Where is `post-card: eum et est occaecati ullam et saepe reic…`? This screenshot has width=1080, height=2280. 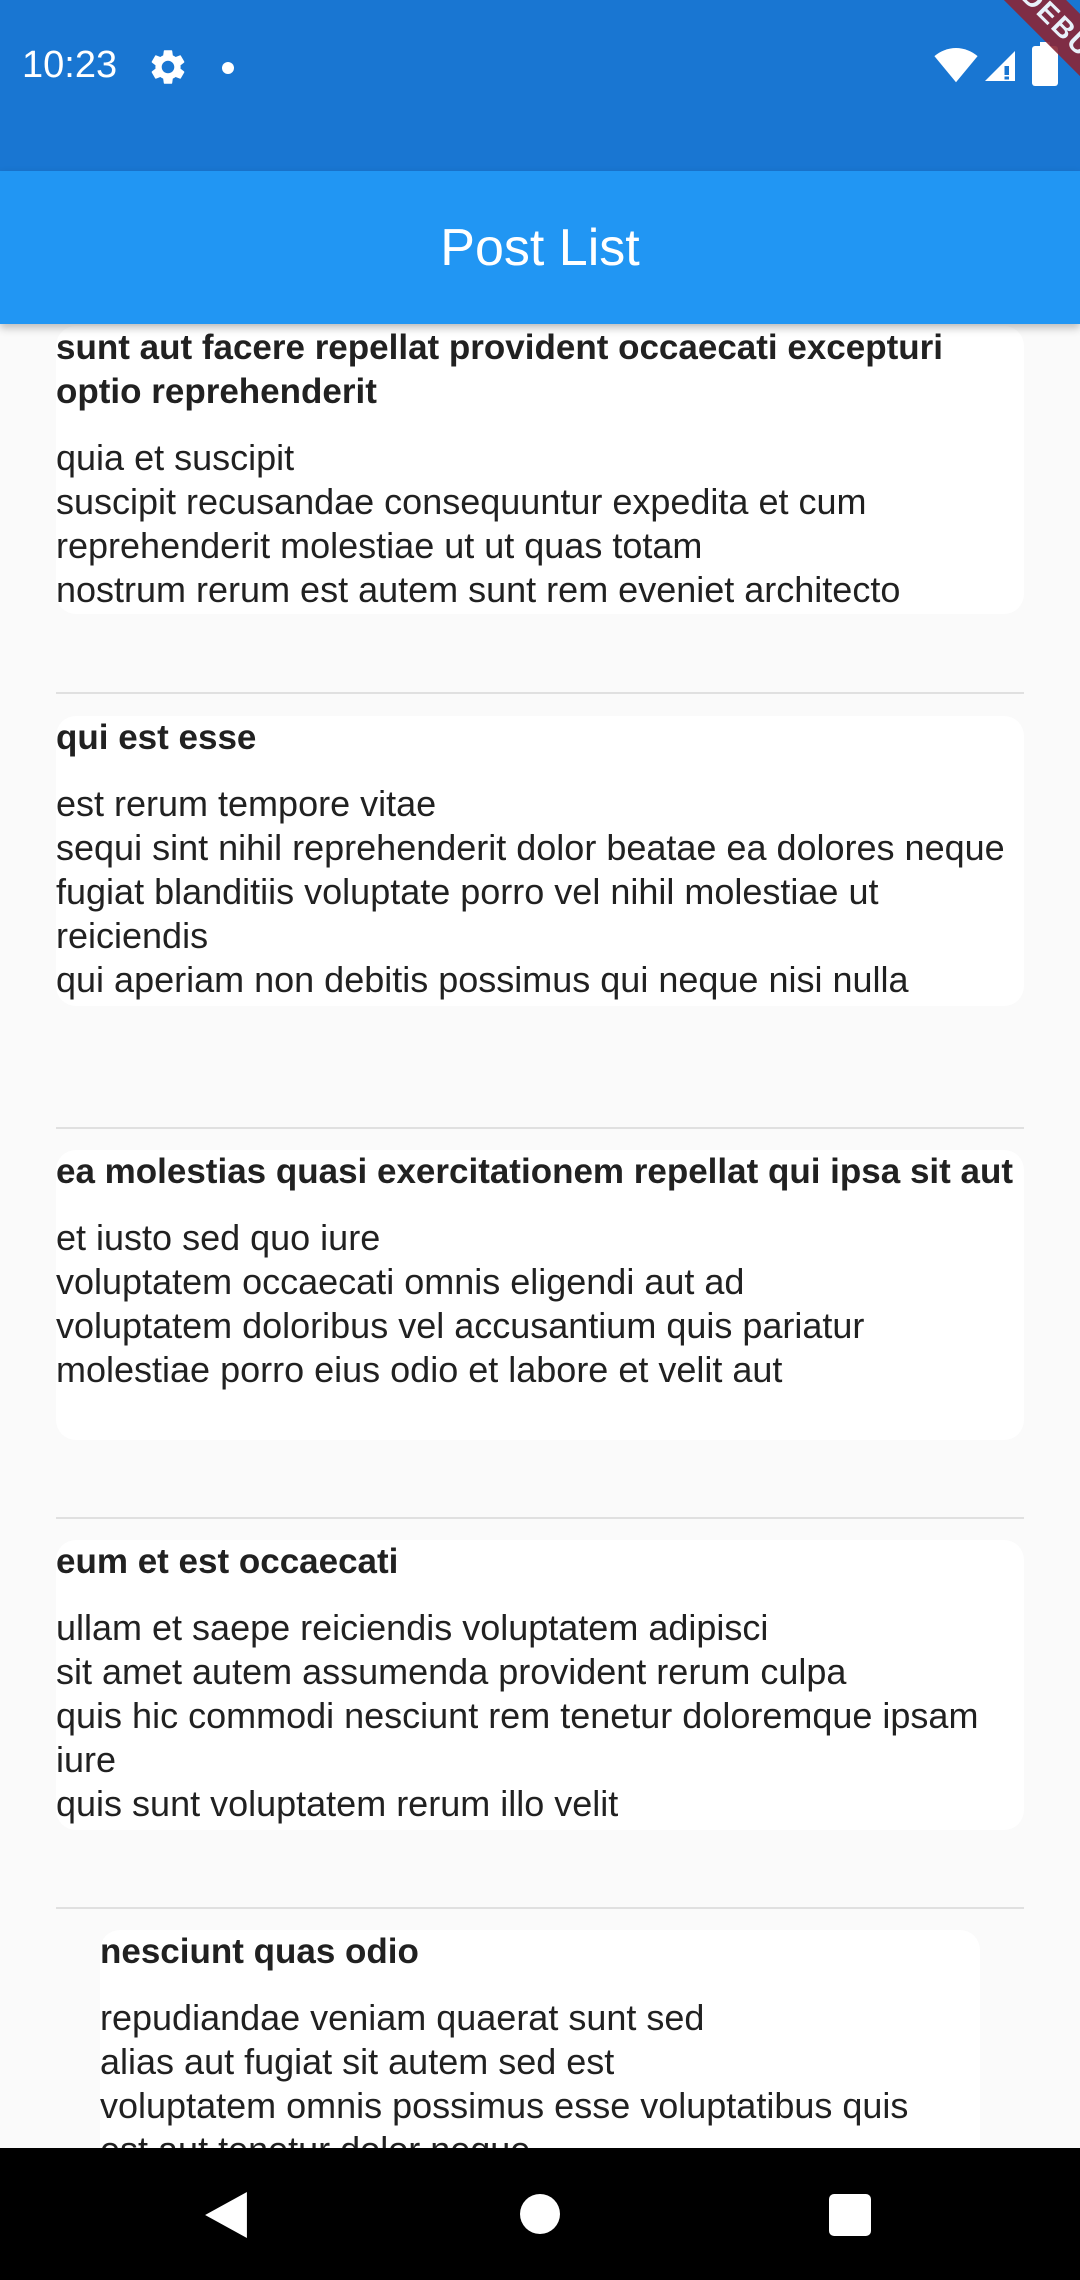 post-card: eum et est occaecati ullam et saepe reic… is located at coordinates (540, 1685).